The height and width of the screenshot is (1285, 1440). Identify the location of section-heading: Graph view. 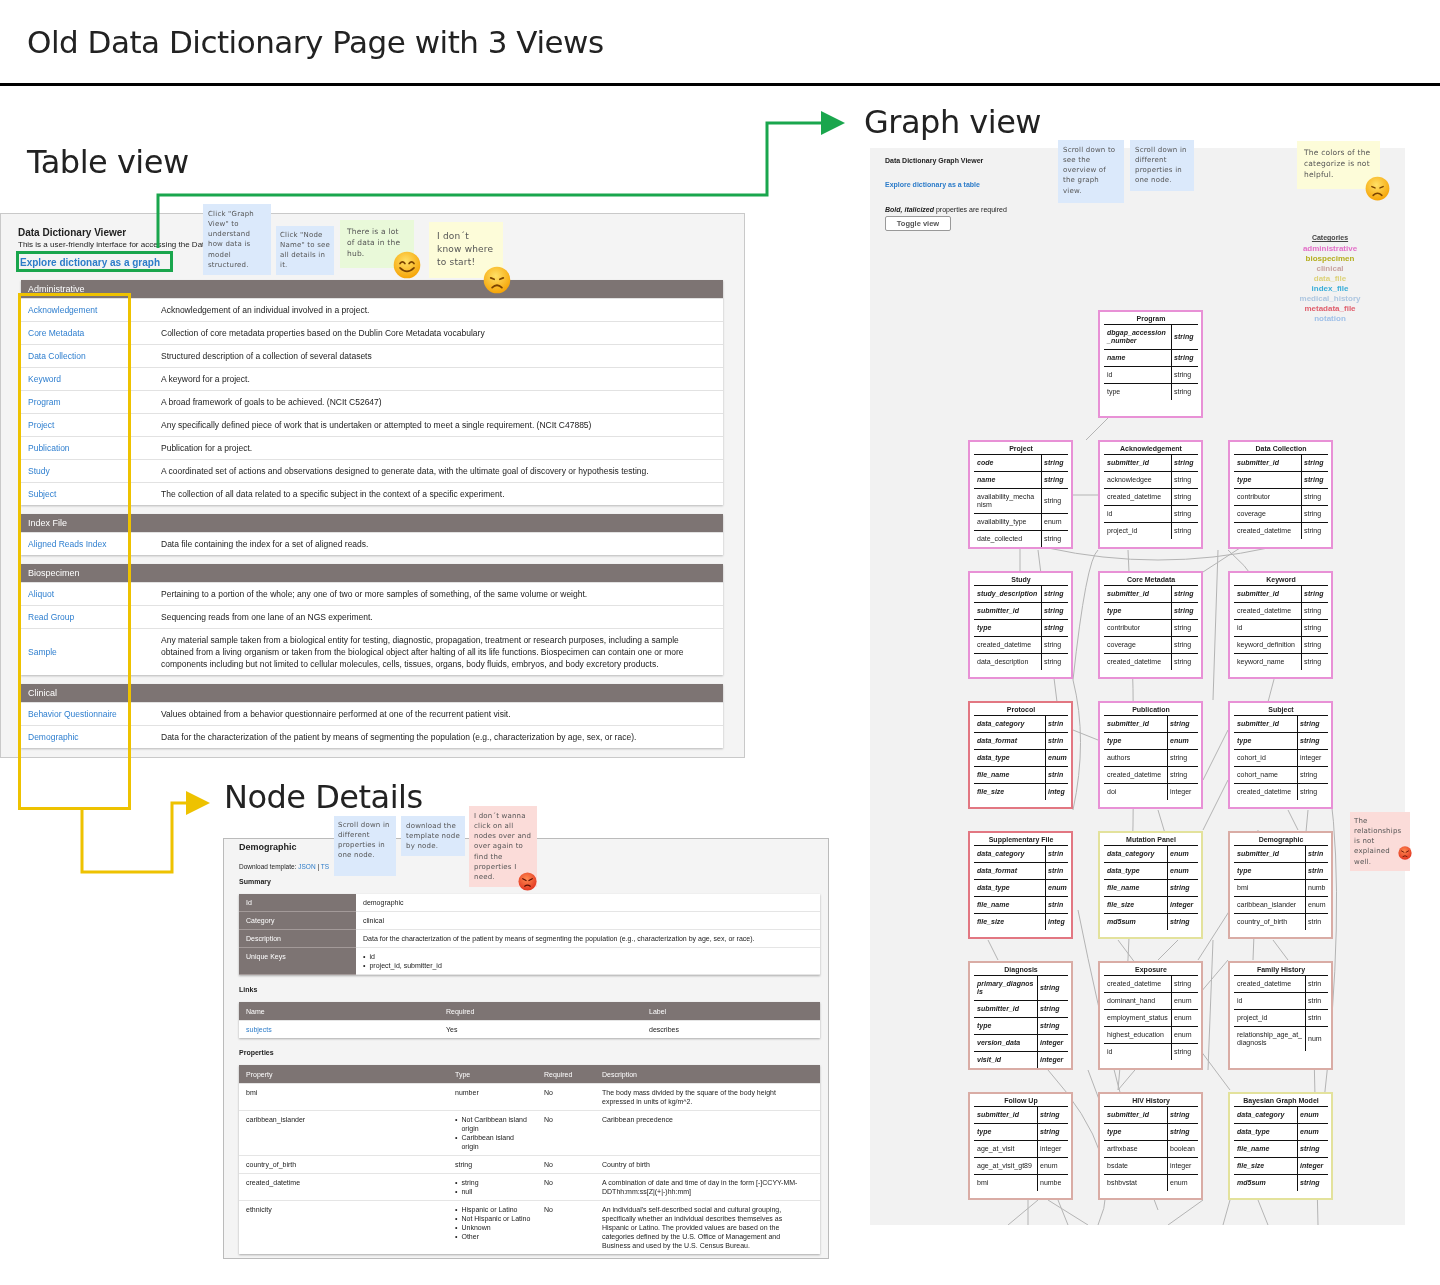
(952, 122).